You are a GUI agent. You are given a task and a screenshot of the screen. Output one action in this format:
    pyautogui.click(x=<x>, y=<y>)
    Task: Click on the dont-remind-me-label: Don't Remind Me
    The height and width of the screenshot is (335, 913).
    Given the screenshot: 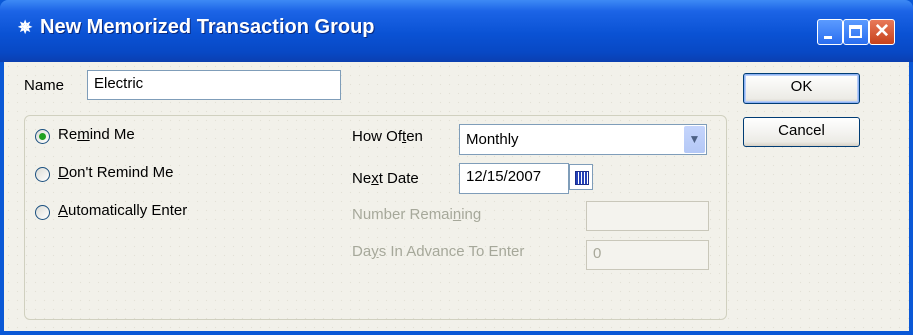 What is the action you would take?
    pyautogui.click(x=115, y=172)
    